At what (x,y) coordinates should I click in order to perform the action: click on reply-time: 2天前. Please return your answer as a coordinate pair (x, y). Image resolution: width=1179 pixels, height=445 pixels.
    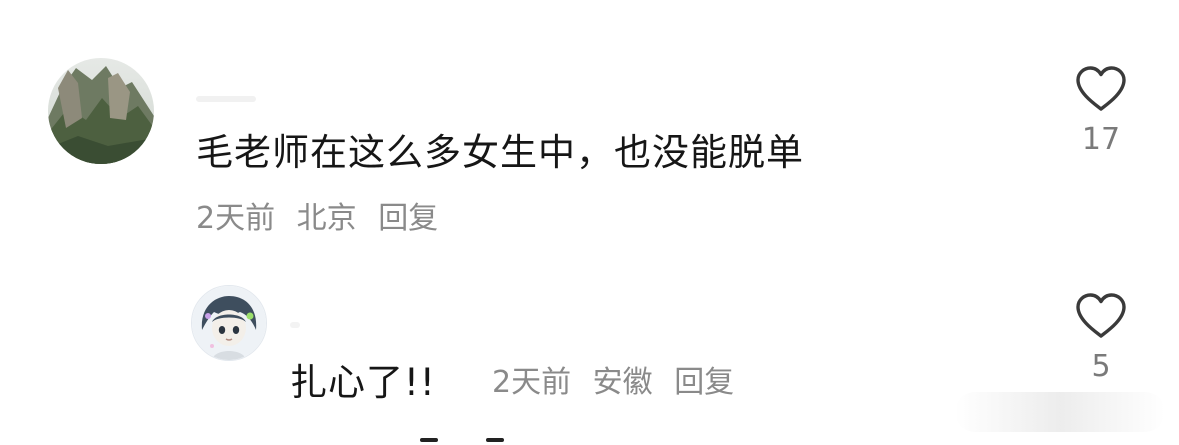
    Looking at the image, I should click on (532, 382).